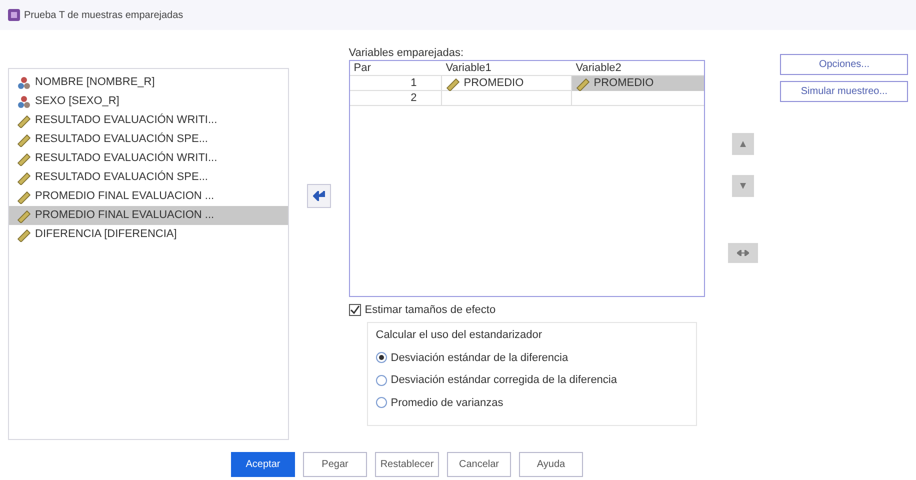 This screenshot has width=916, height=480. I want to click on dialog-button: Cancelar, so click(479, 464).